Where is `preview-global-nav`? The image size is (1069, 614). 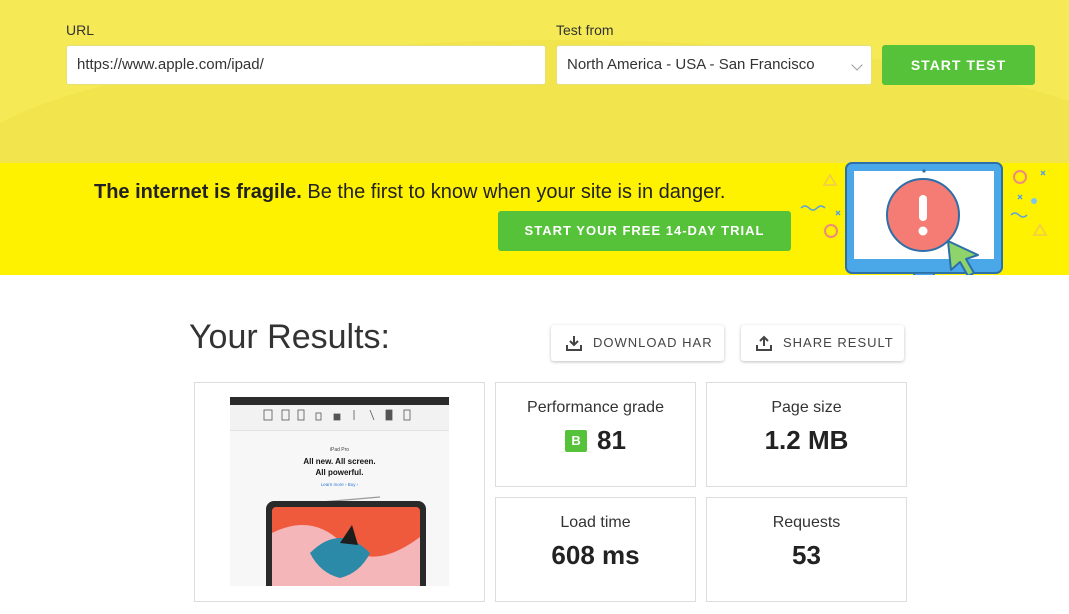 preview-global-nav is located at coordinates (339, 401).